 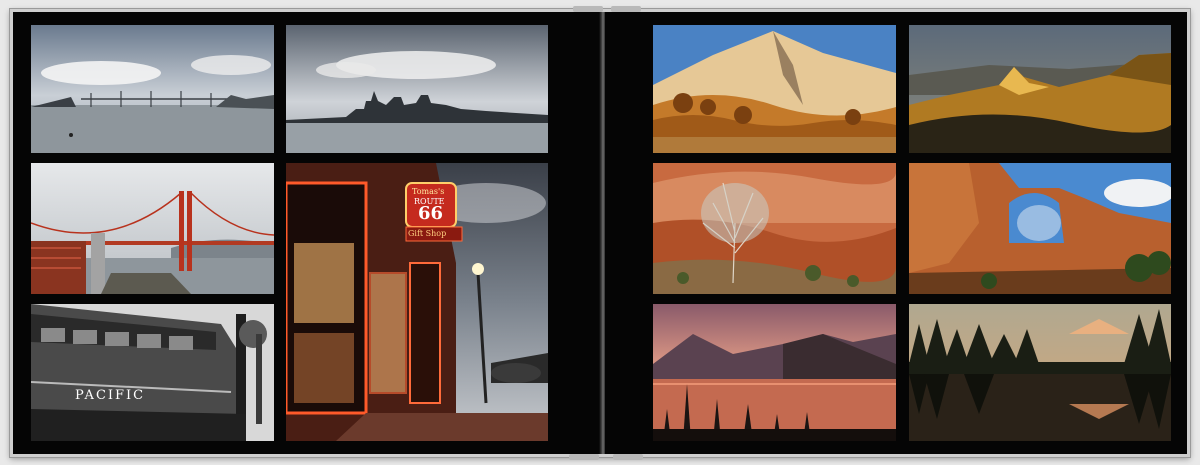 I want to click on route66-shop-photo: Tomas's ROUTE 66 Gift Shop, so click(x=417, y=302).